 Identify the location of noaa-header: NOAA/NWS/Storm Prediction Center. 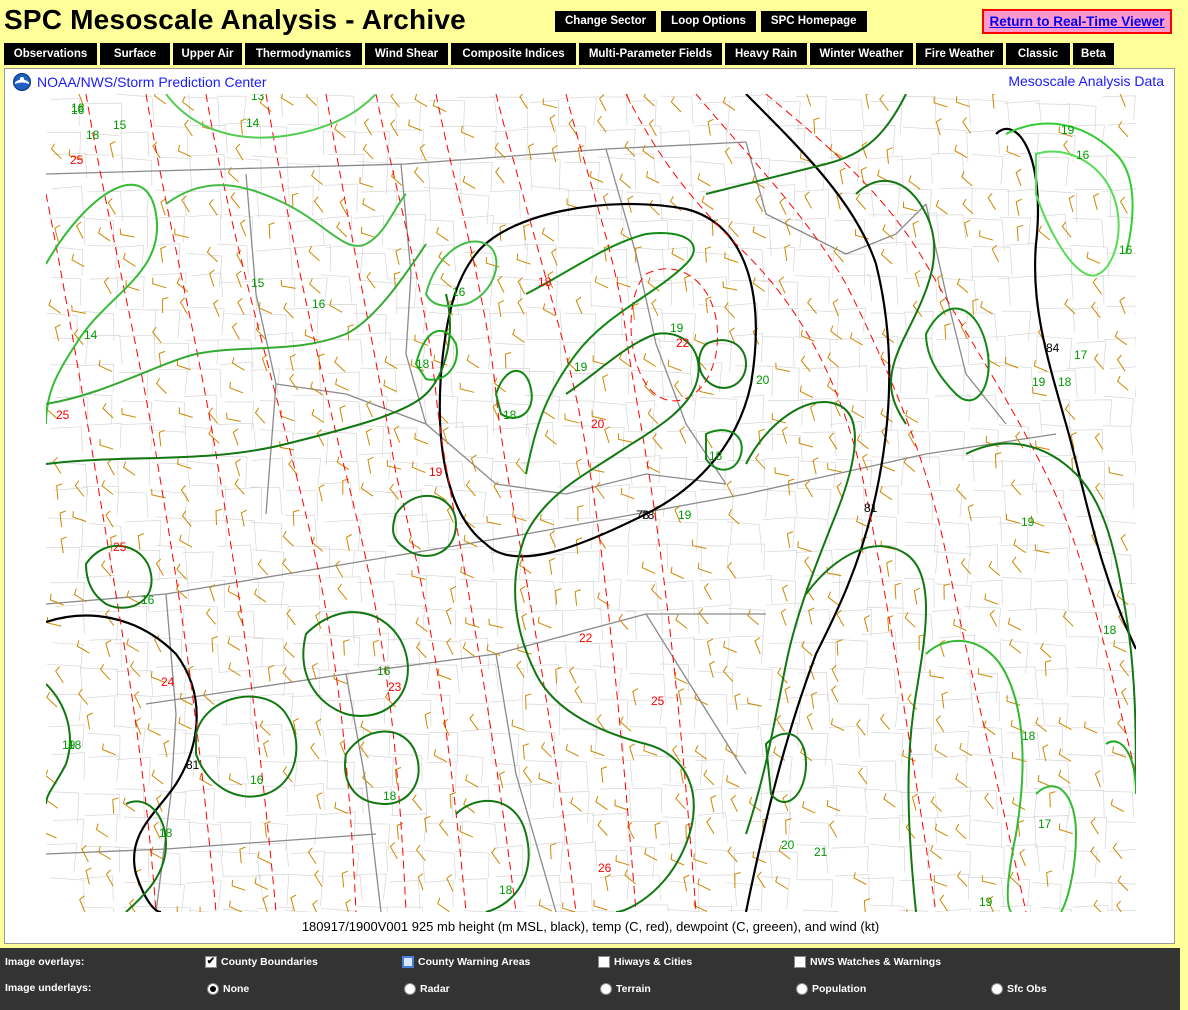
(140, 82).